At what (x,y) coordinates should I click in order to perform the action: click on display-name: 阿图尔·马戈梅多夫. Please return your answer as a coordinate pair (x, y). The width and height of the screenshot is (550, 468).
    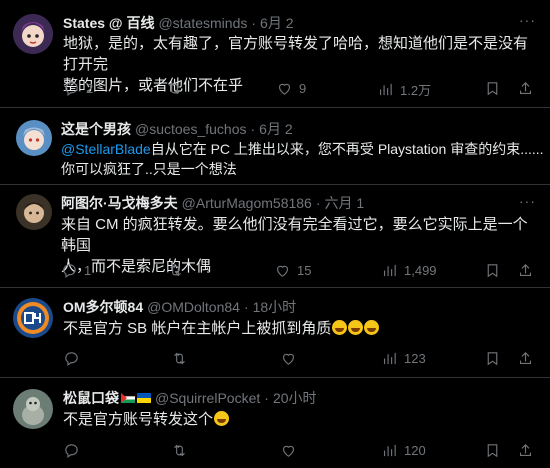
    Looking at the image, I should click on (119, 203).